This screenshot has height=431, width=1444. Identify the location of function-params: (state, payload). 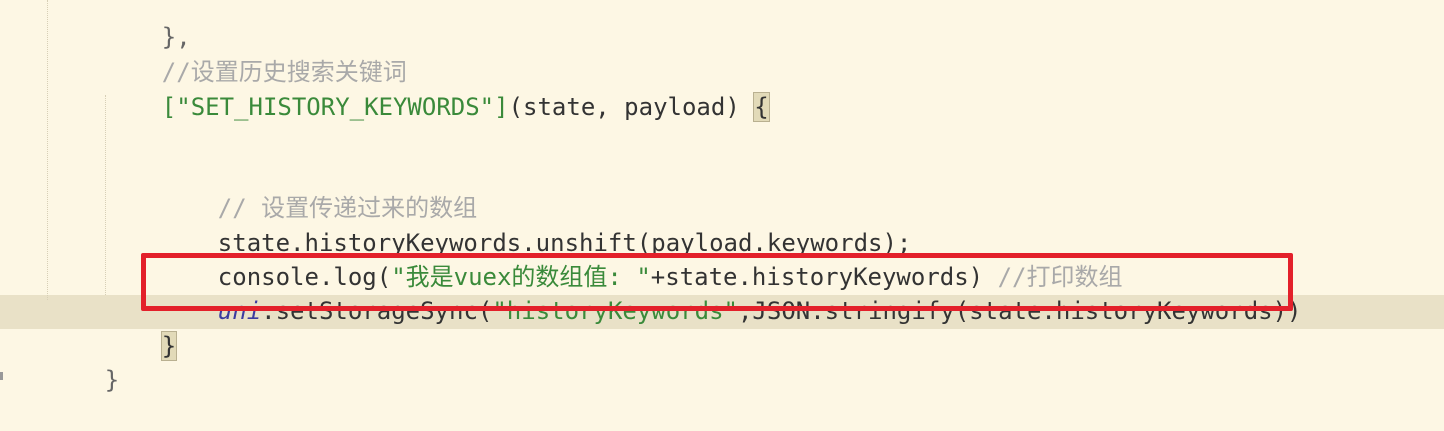
(631, 107).